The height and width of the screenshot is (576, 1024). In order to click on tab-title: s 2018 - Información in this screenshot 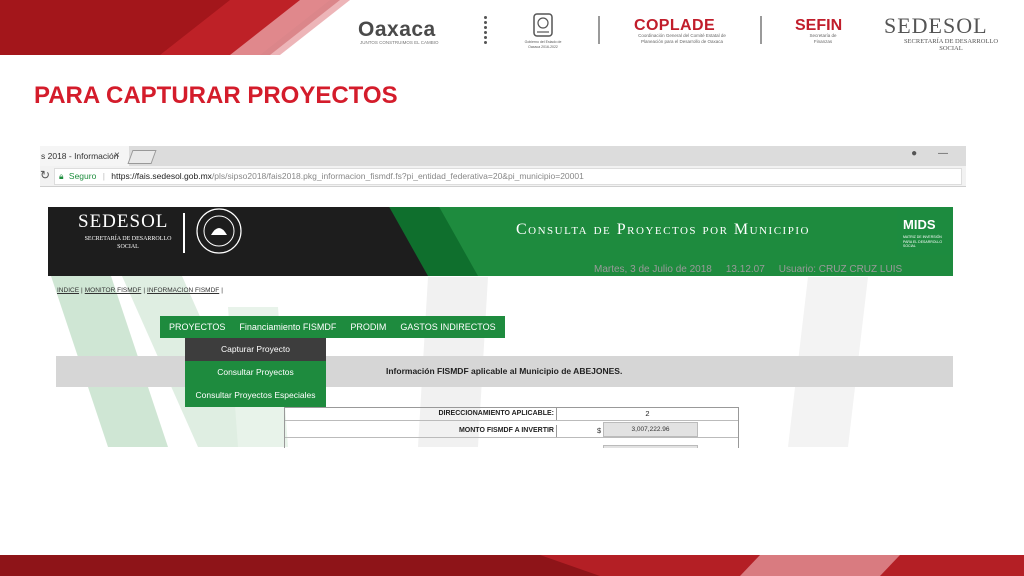, I will do `click(80, 156)`.